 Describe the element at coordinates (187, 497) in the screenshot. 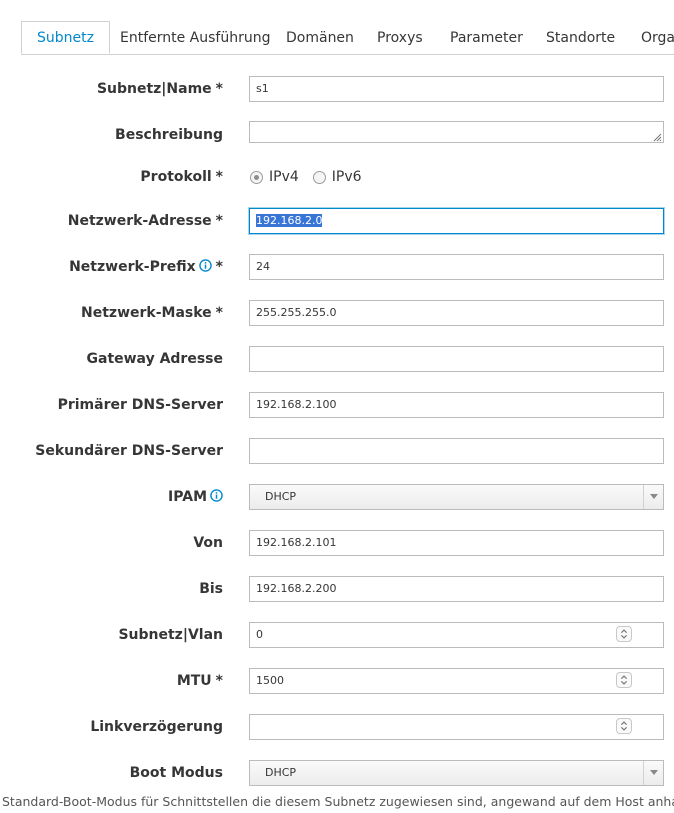

I see `ipam-label-text: IPAM` at that location.